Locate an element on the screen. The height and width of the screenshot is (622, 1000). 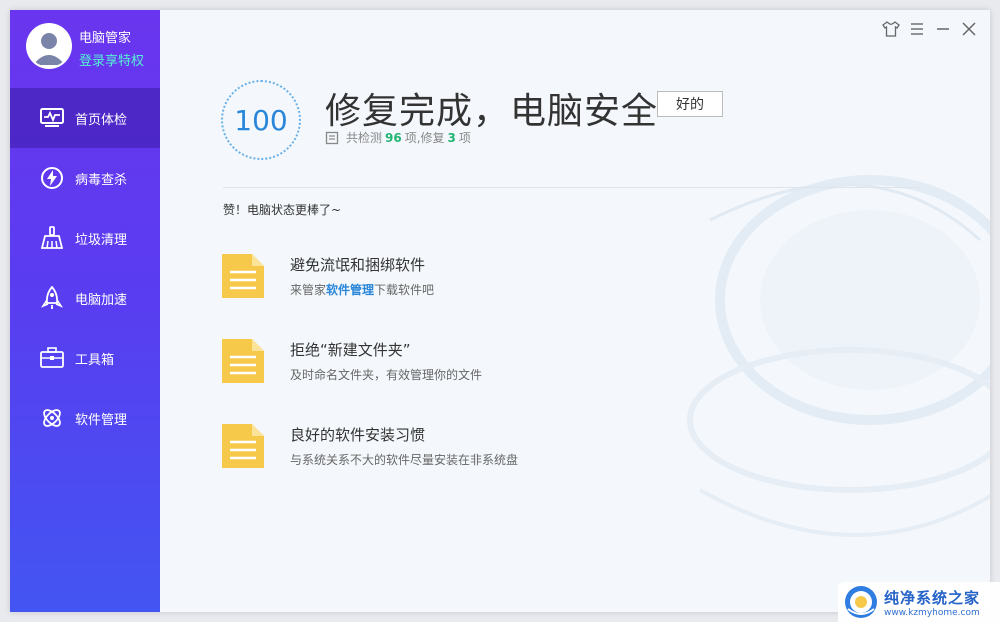
login-link: 登录享特权 is located at coordinates (111, 59).